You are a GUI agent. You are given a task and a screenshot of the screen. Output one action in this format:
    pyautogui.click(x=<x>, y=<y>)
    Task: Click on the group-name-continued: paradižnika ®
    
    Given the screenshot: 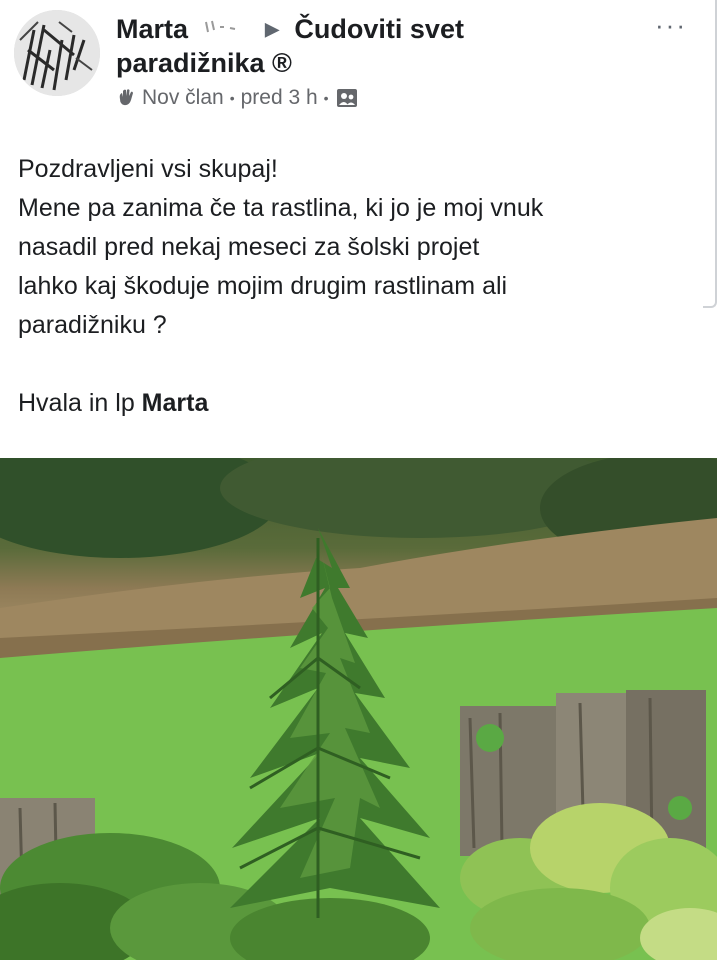 What is the action you would take?
    pyautogui.click(x=376, y=63)
    